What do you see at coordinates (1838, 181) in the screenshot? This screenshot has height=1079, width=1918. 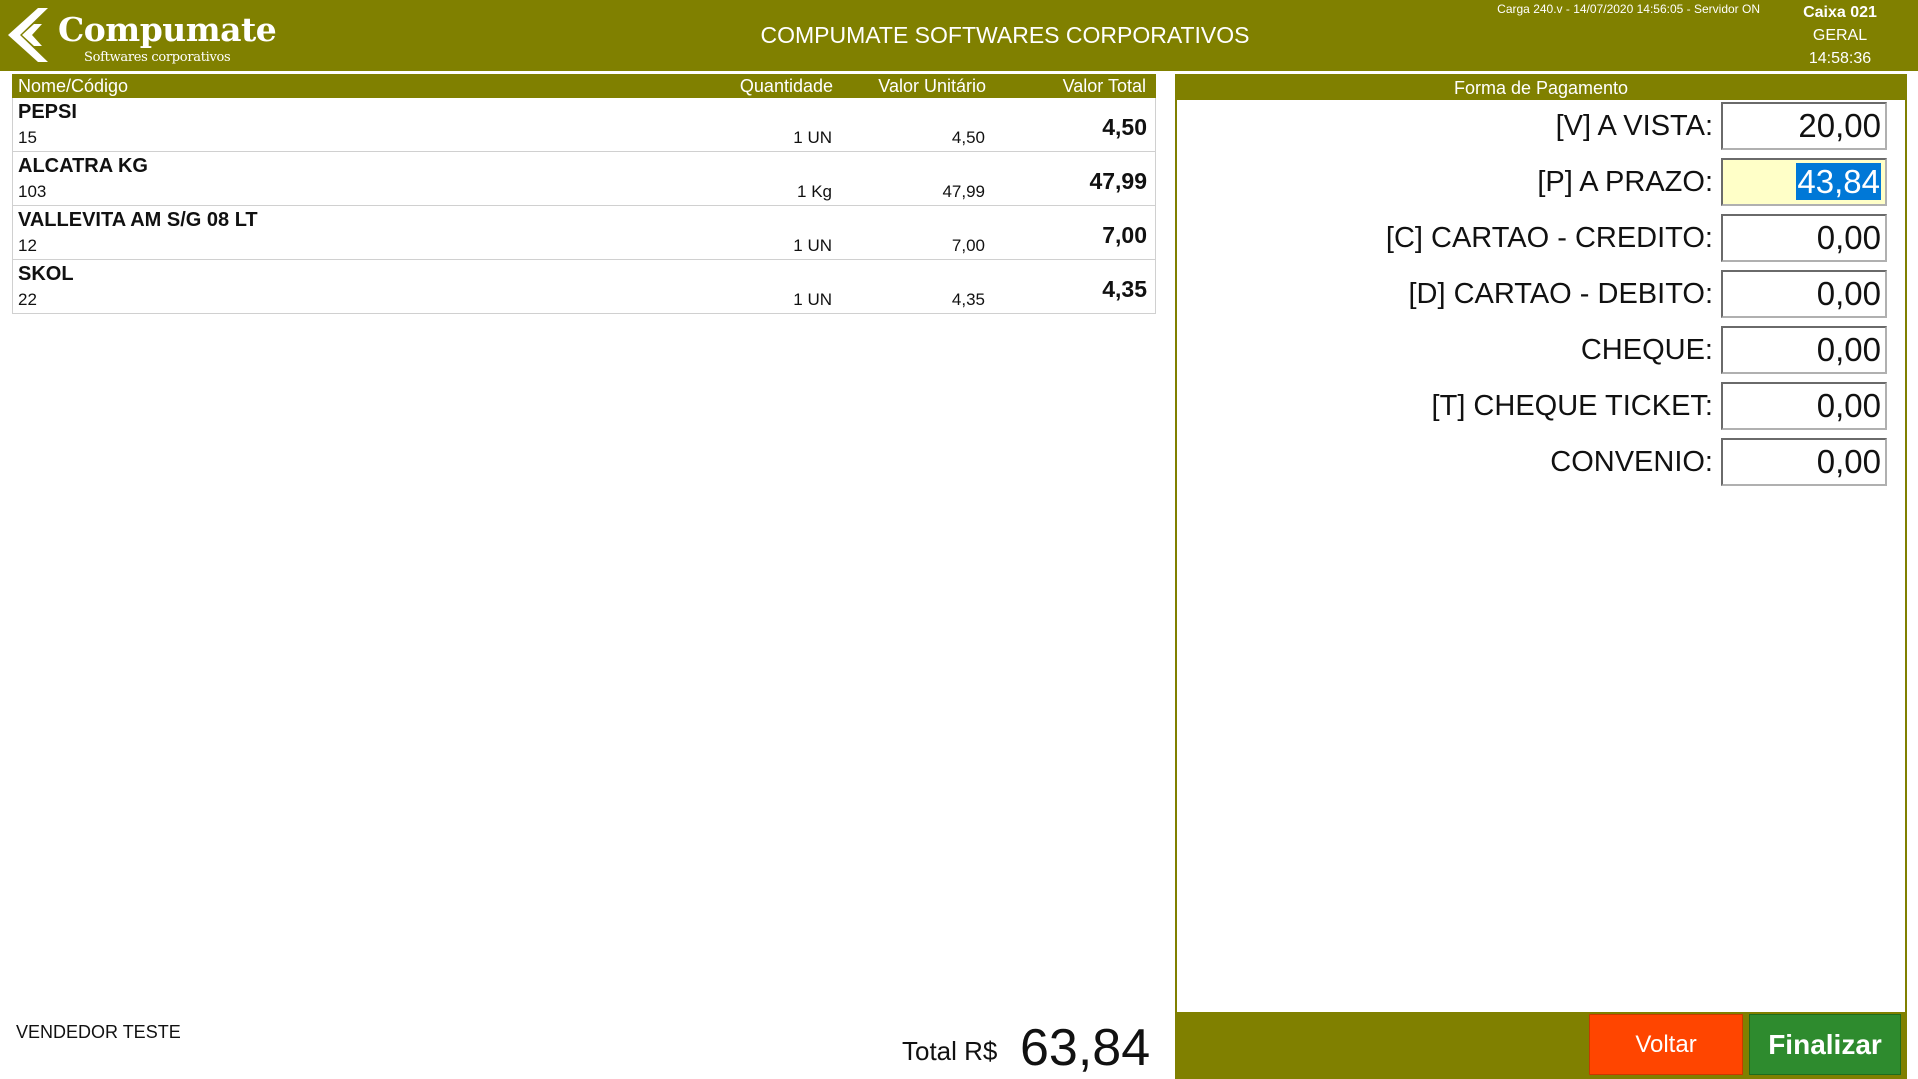 I see `selected-value: 43,84` at bounding box center [1838, 181].